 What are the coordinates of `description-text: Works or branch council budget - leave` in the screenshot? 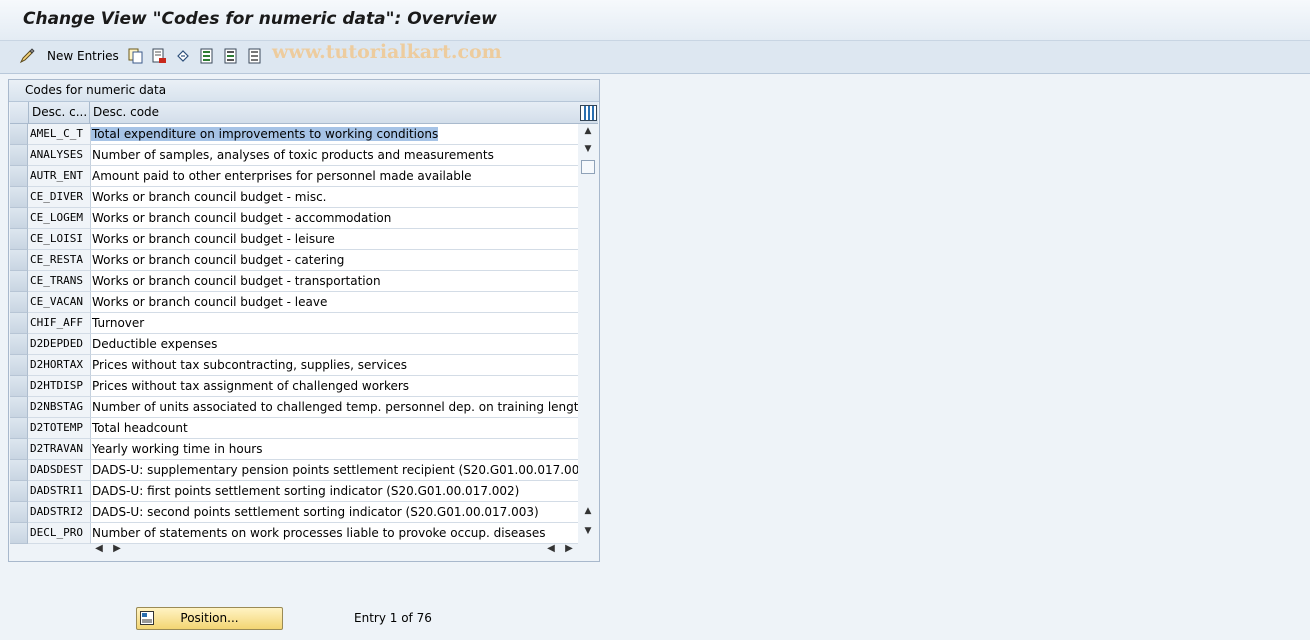 It's located at (210, 302).